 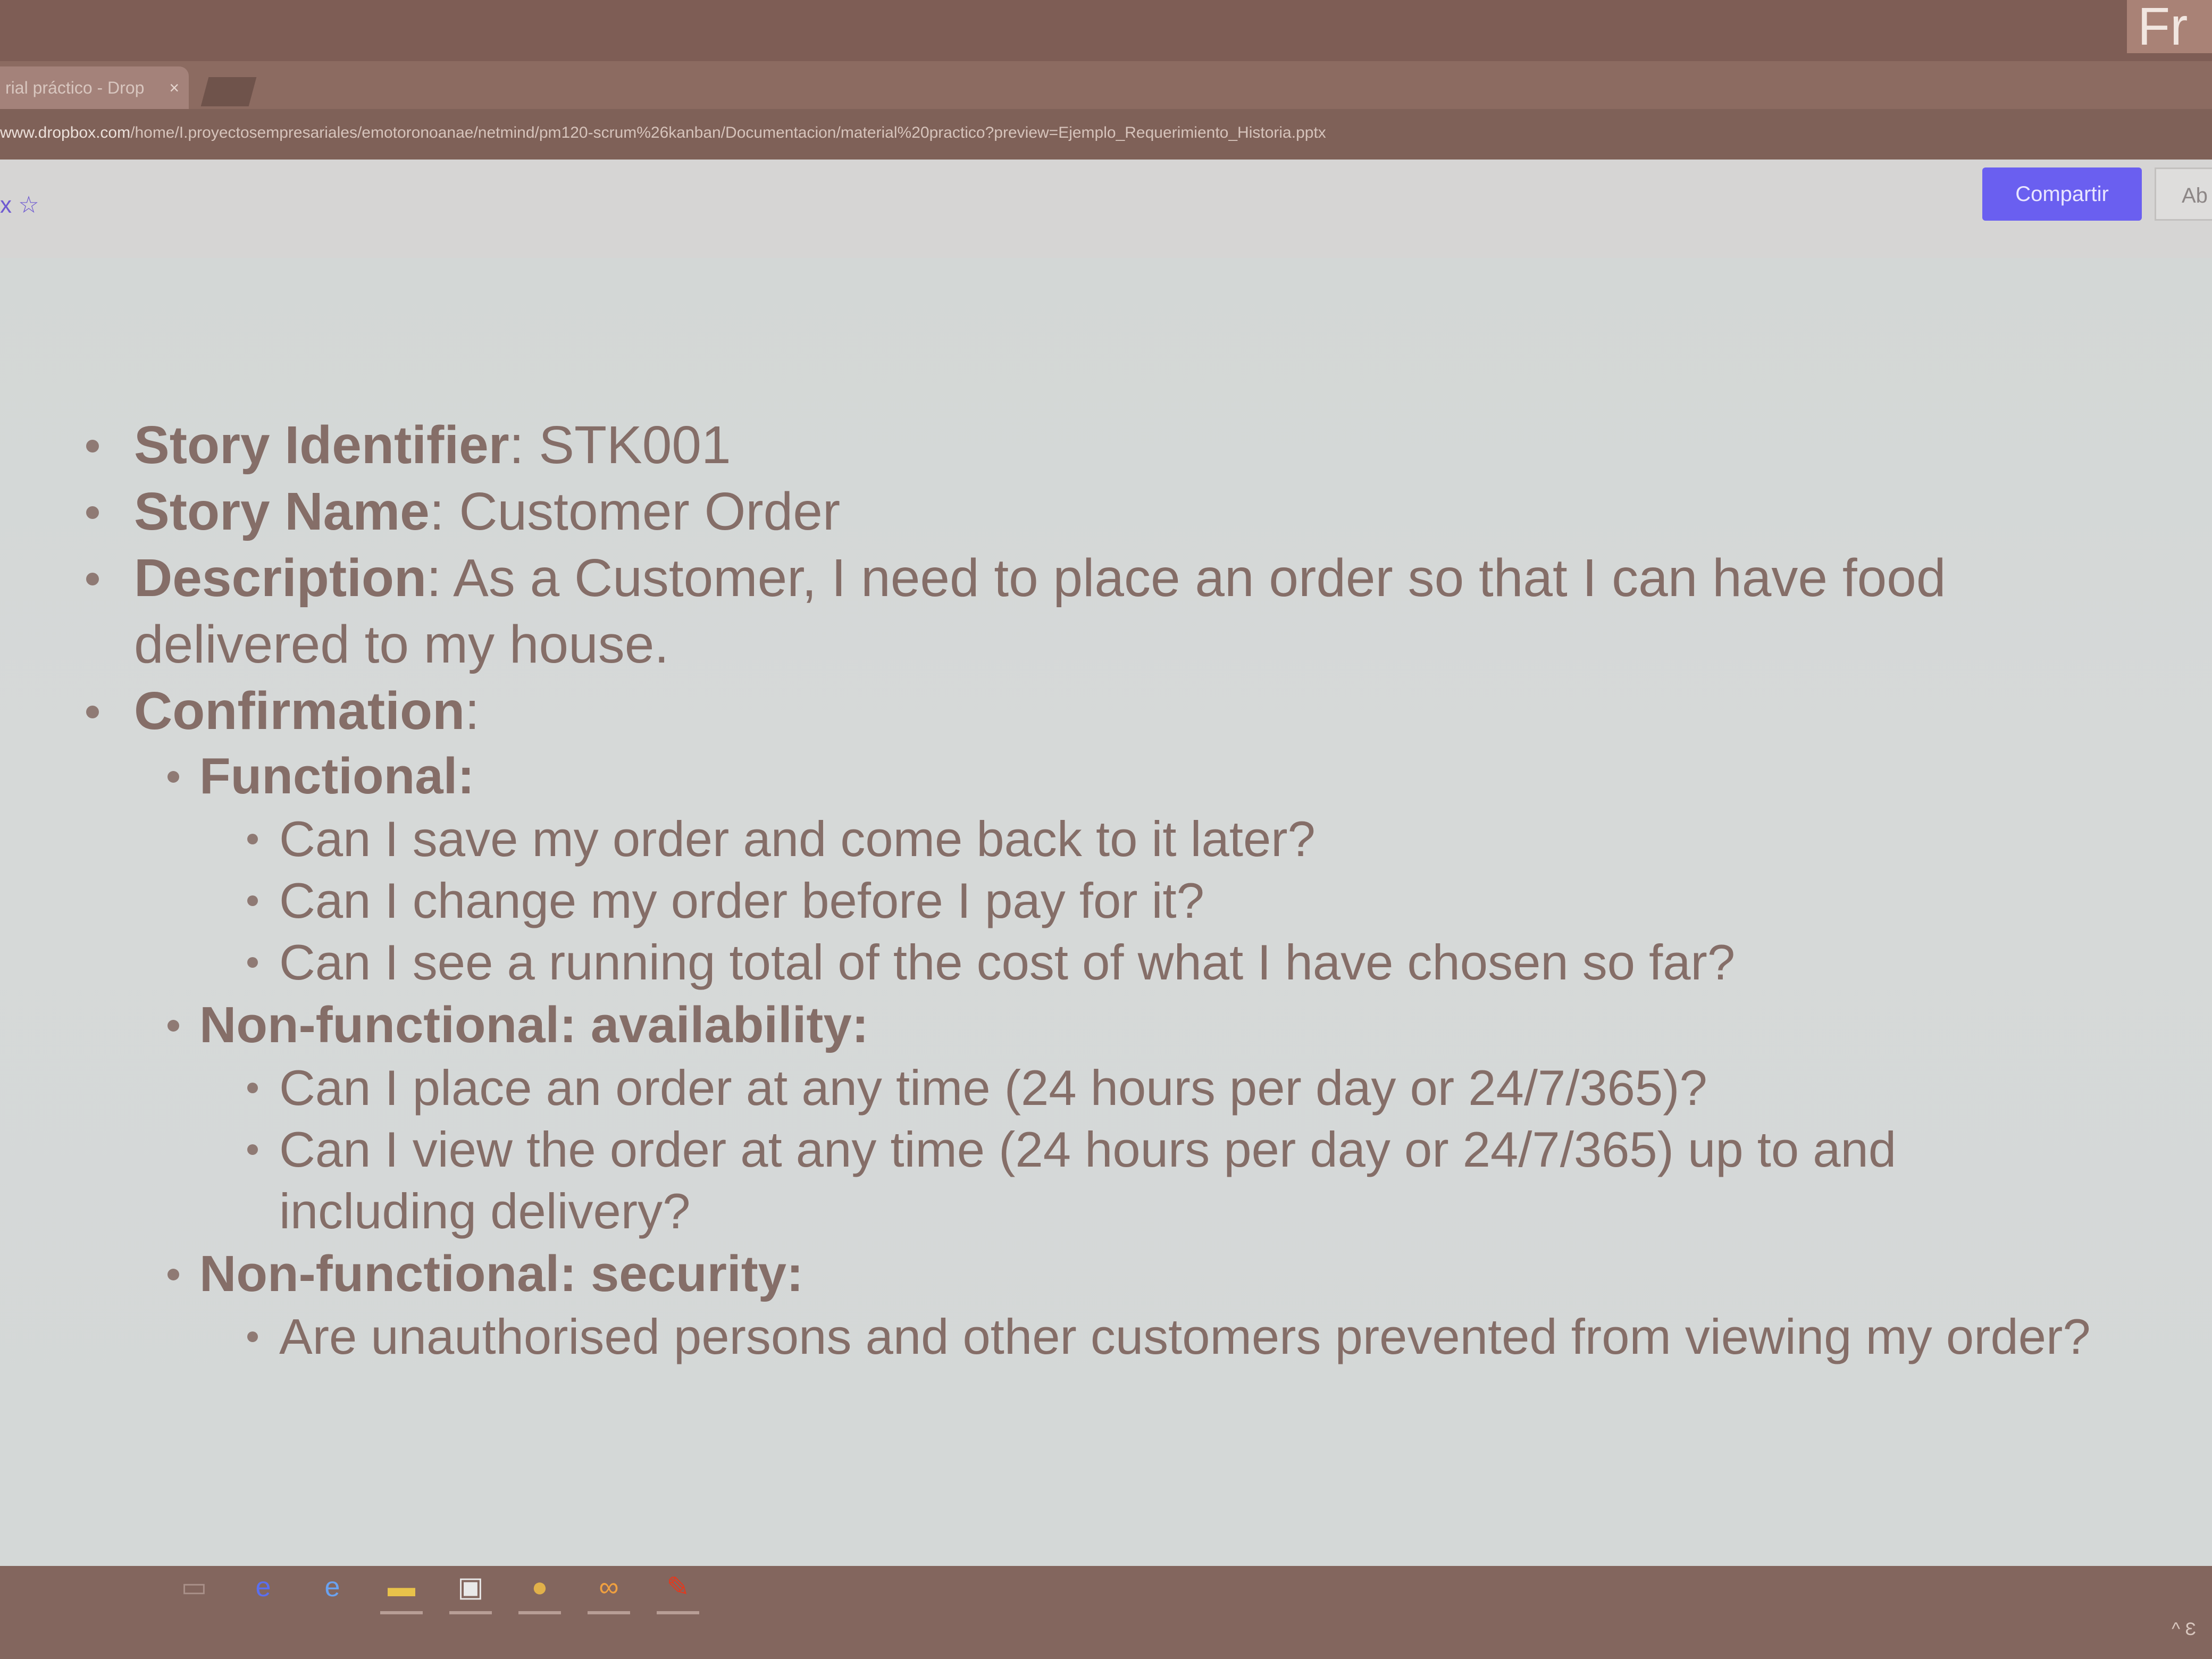 What do you see at coordinates (2184, 1629) in the screenshot?
I see `system-tray: ^ Ɛ` at bounding box center [2184, 1629].